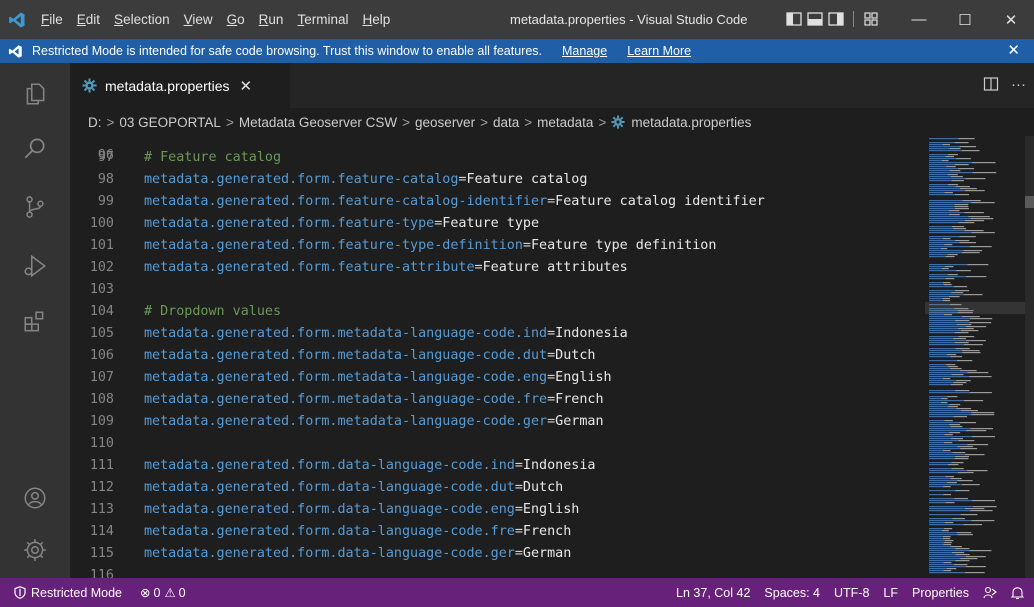  I want to click on shield-icon, so click(20, 592).